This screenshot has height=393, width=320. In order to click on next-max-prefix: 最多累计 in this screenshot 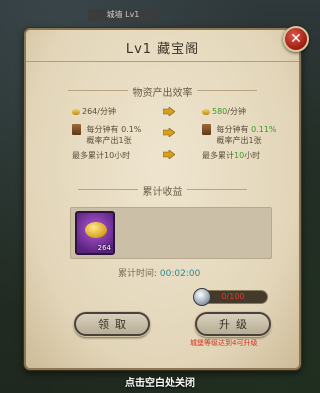, I will do `click(218, 155)`.